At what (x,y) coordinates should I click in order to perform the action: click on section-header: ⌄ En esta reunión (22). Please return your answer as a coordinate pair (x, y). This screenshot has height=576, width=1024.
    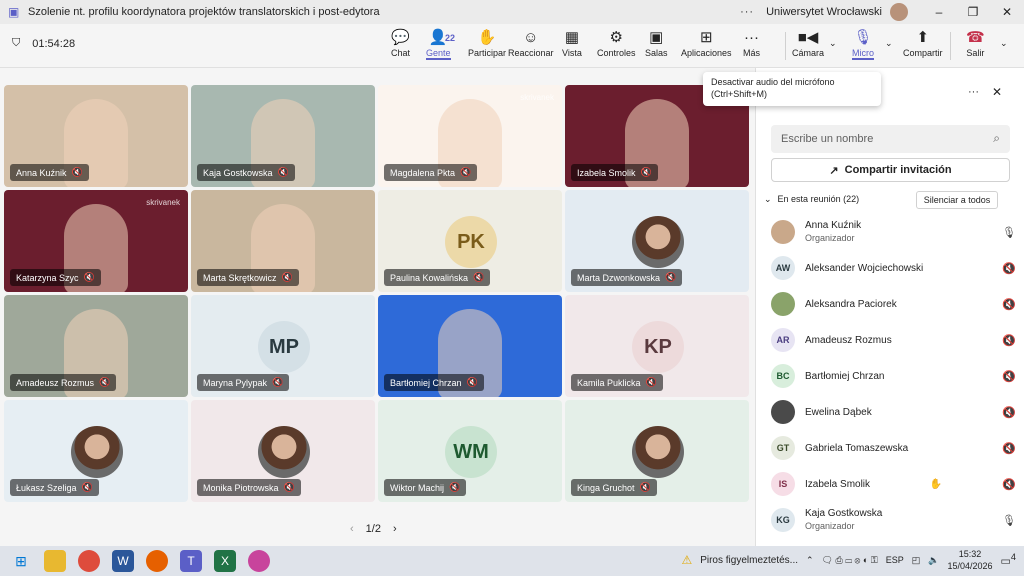
    Looking at the image, I should click on (811, 199).